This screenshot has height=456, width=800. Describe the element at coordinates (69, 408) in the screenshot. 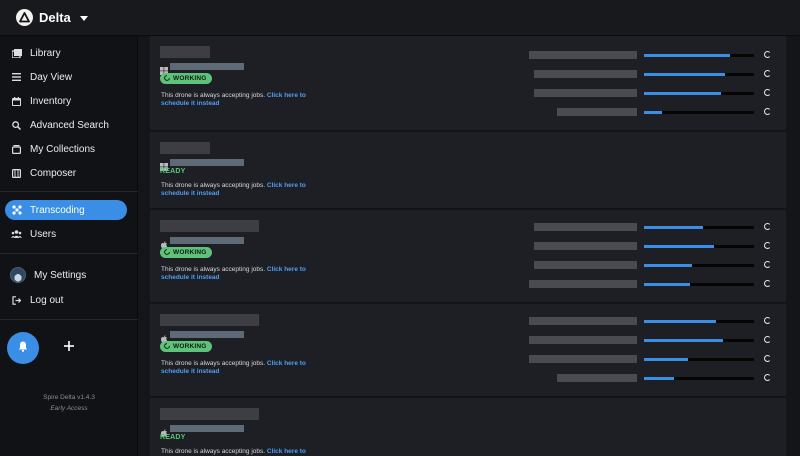

I see `access-label: Early Access` at that location.